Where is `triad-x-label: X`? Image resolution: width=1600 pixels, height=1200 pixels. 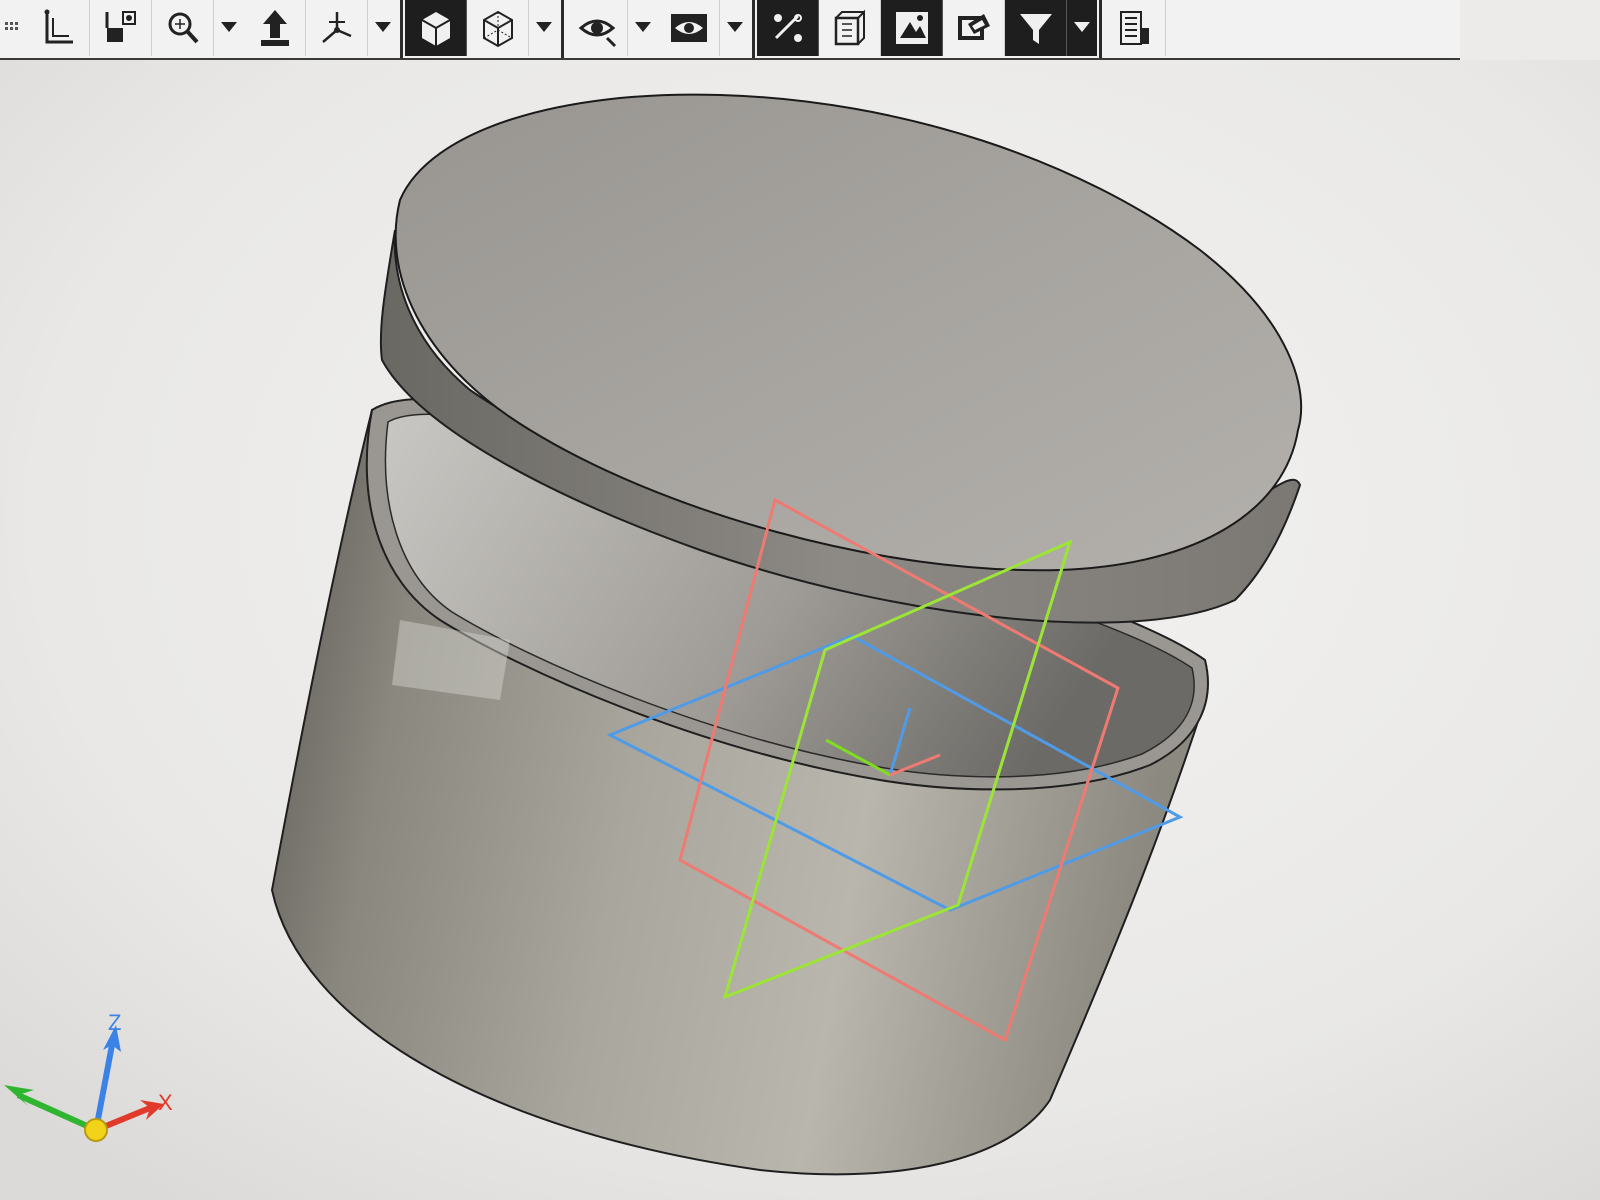
triad-x-label: X is located at coordinates (165, 1102).